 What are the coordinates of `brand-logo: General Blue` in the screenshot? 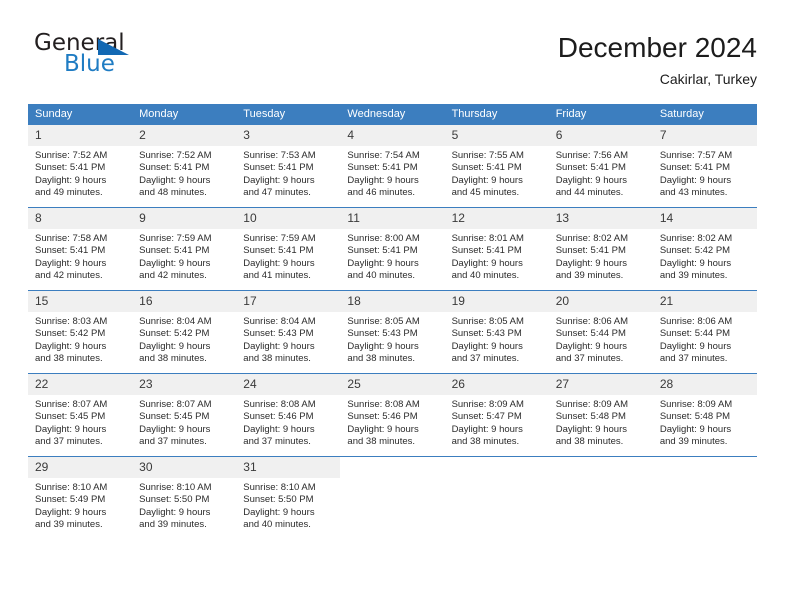 It's located at (99, 58).